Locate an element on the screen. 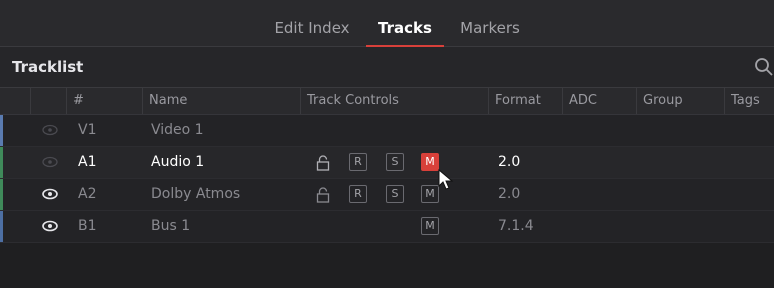  track-id: A2 is located at coordinates (87, 194).